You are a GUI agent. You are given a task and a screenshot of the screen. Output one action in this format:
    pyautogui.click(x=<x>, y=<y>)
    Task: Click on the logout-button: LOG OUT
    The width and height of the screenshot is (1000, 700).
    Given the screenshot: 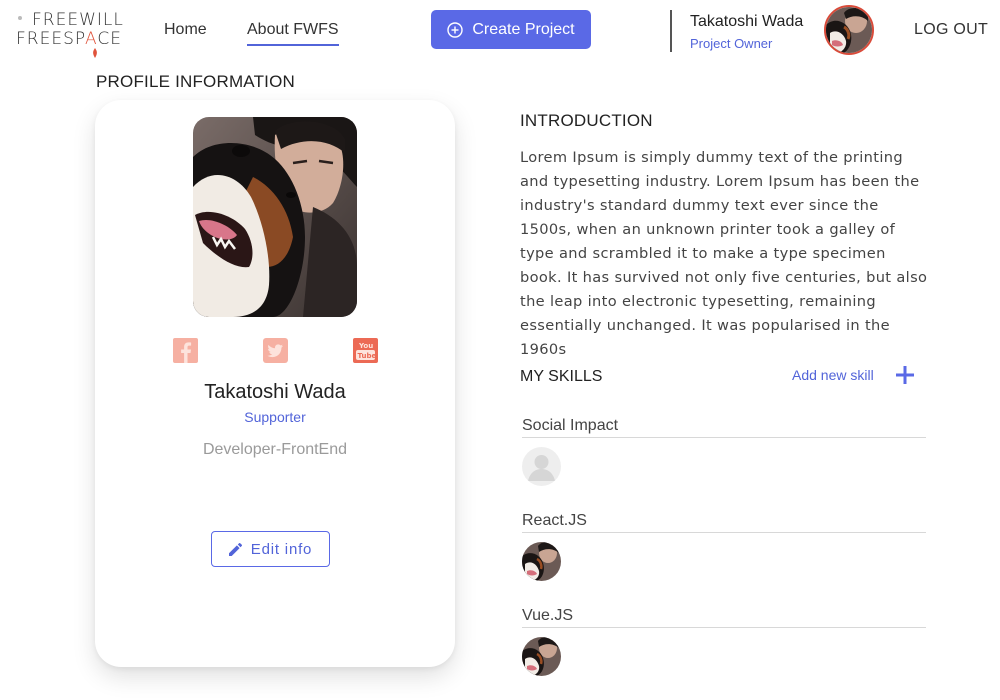 What is the action you would take?
    pyautogui.click(x=951, y=30)
    